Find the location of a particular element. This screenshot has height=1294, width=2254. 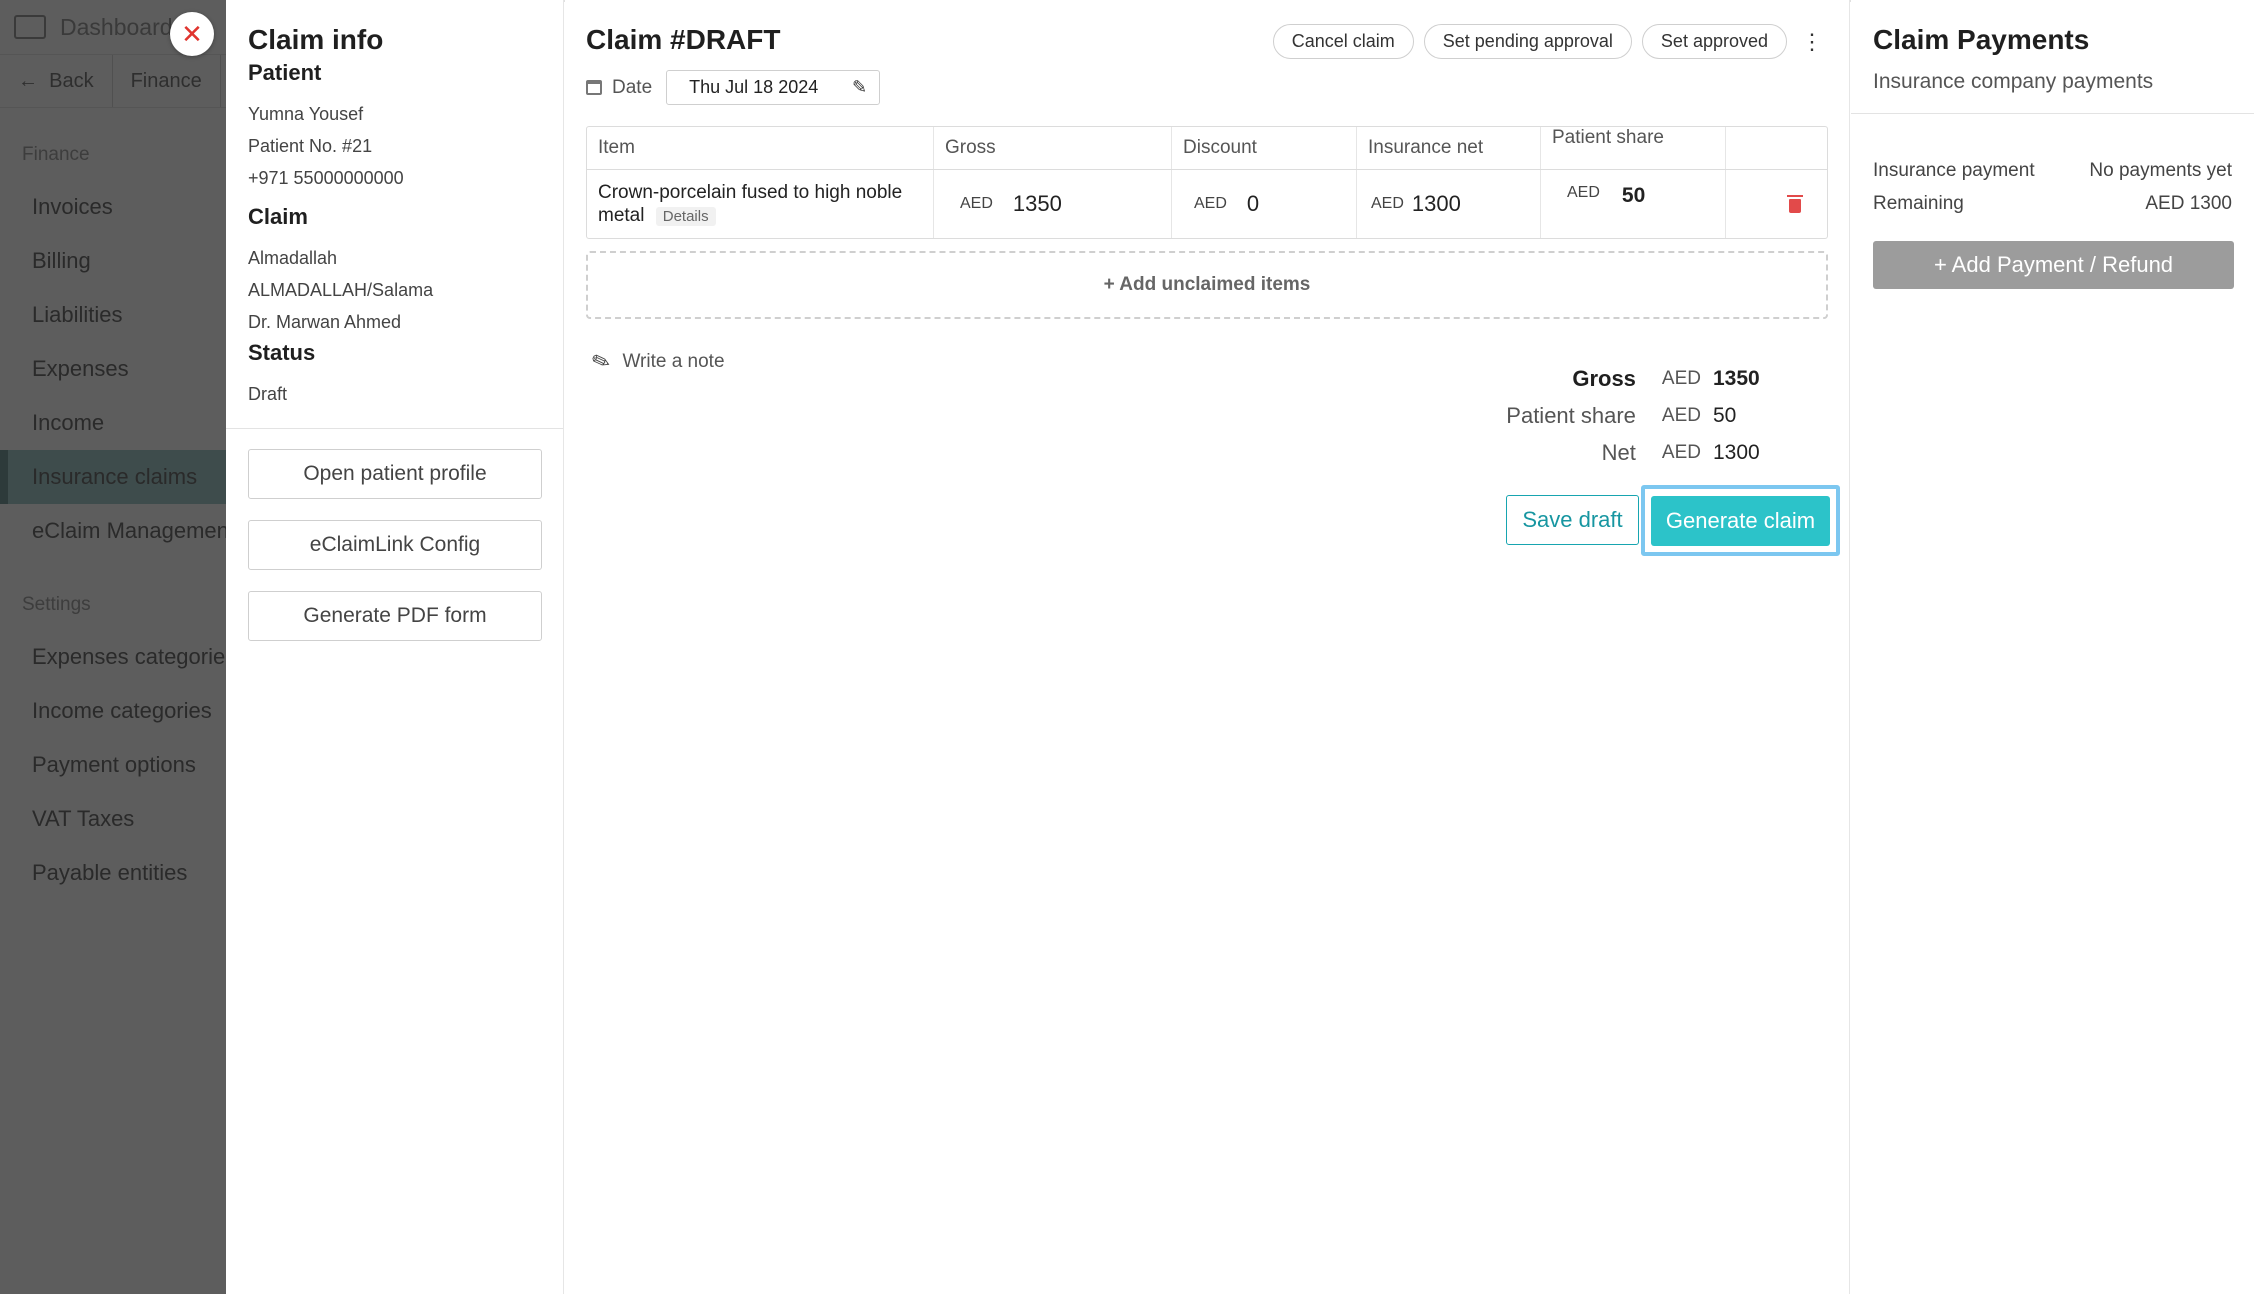

claim-doctor: Dr. Marwan Ahmed is located at coordinates (325, 322).